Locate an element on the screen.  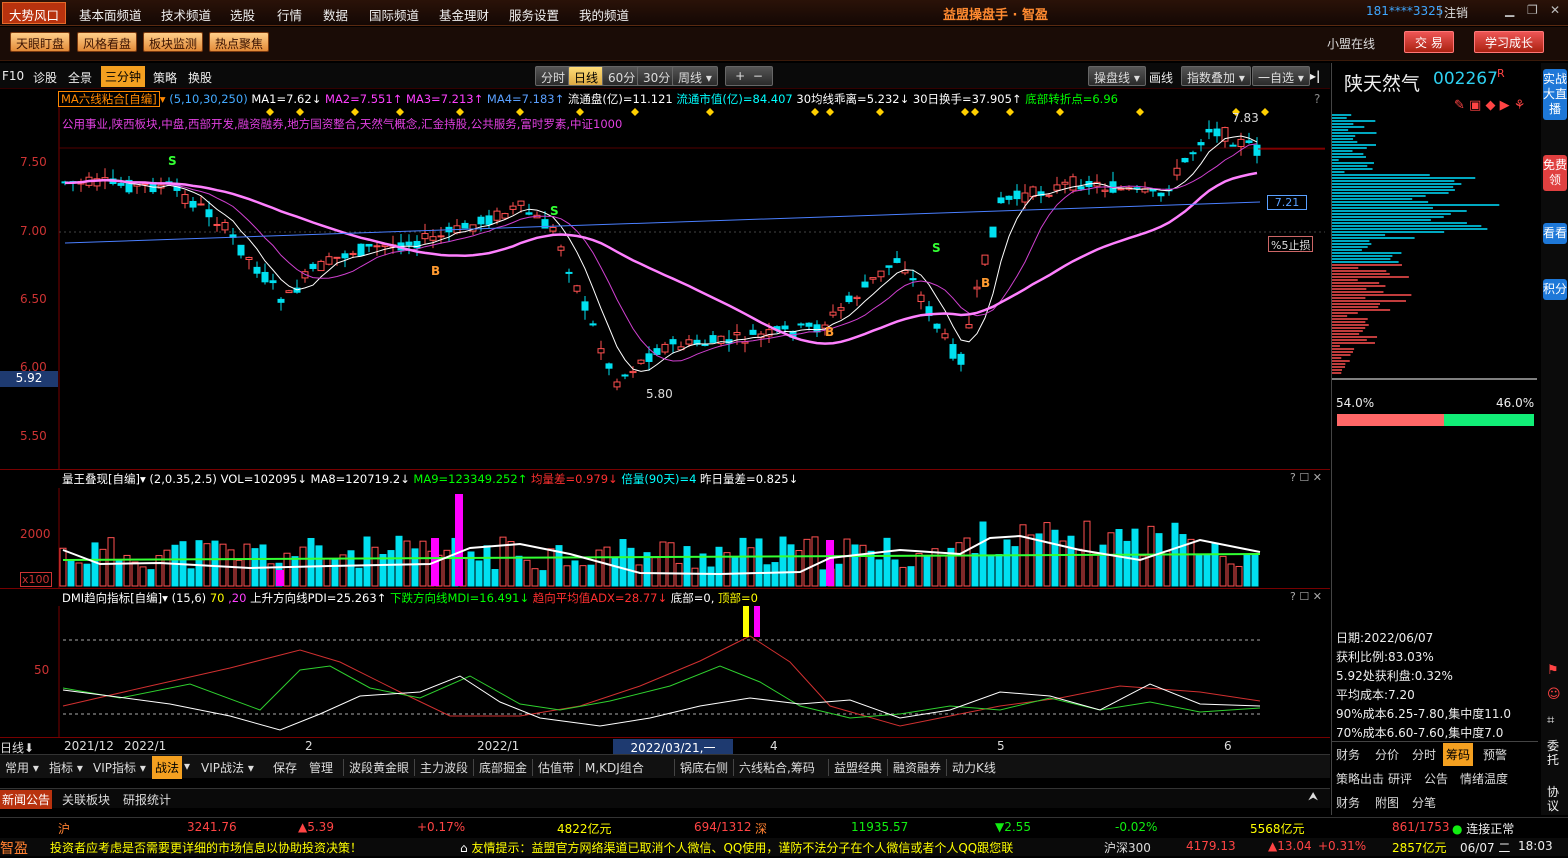
tab-related-sectors: 关联板块 is located at coordinates (86, 799).